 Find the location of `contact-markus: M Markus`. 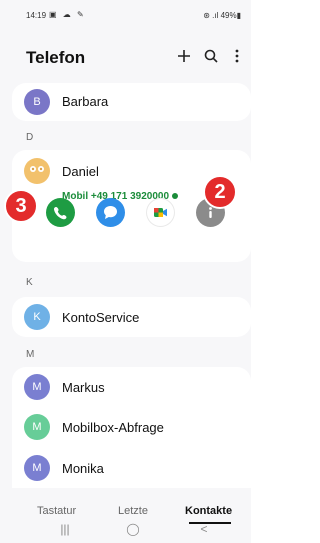

contact-markus: M Markus is located at coordinates (131, 387).